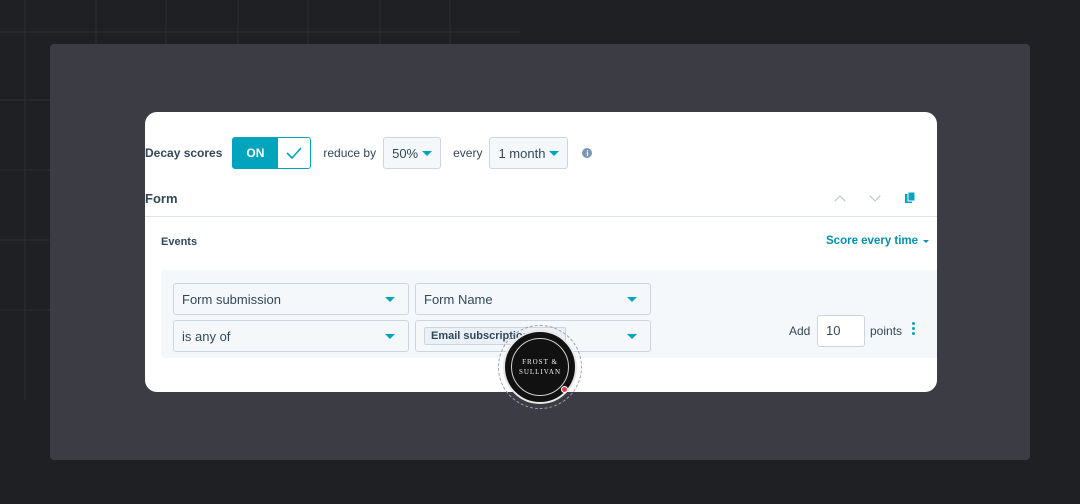 This screenshot has width=1080, height=504. What do you see at coordinates (161, 198) in the screenshot?
I see `form-section-title: Form` at bounding box center [161, 198].